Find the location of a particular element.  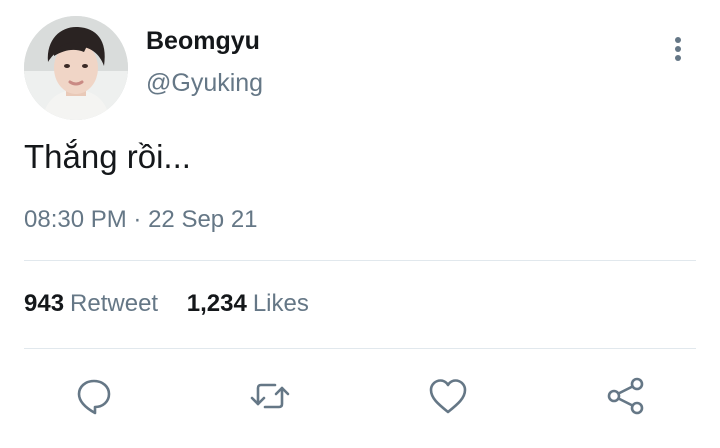

share-button is located at coordinates (626, 396).